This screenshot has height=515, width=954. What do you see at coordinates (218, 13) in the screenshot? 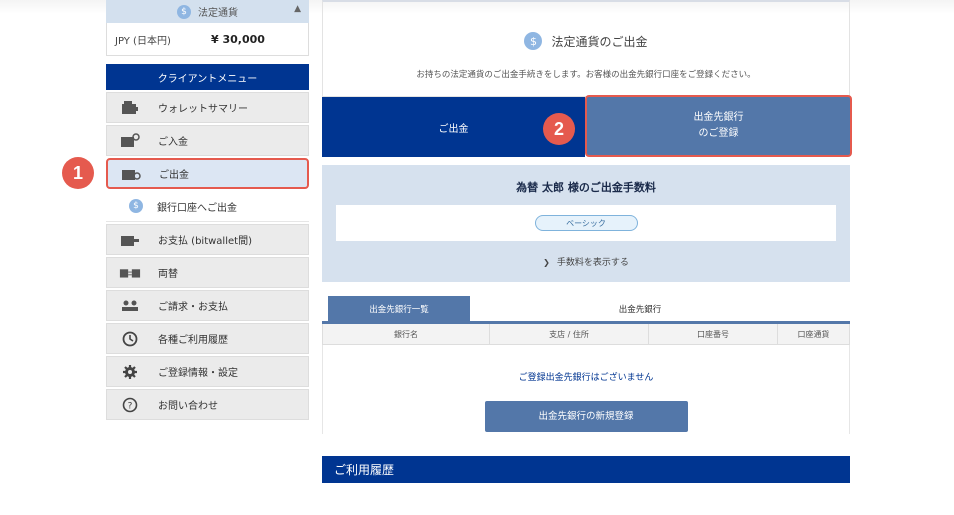
I see `fiat-header-label: 法定通貨` at bounding box center [218, 13].